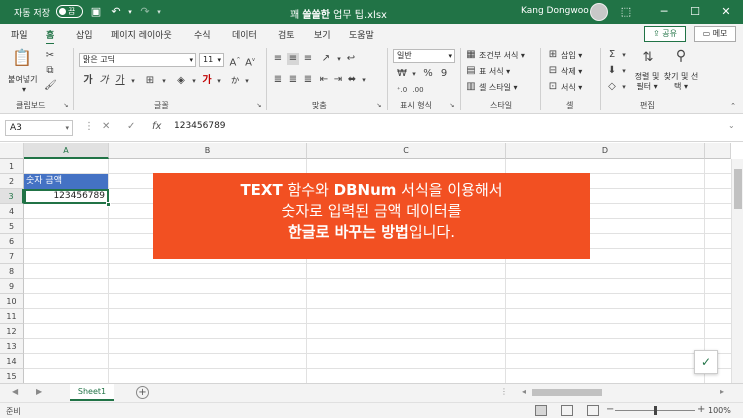  I want to click on delete-cells-icon: ⊟, so click(553, 71).